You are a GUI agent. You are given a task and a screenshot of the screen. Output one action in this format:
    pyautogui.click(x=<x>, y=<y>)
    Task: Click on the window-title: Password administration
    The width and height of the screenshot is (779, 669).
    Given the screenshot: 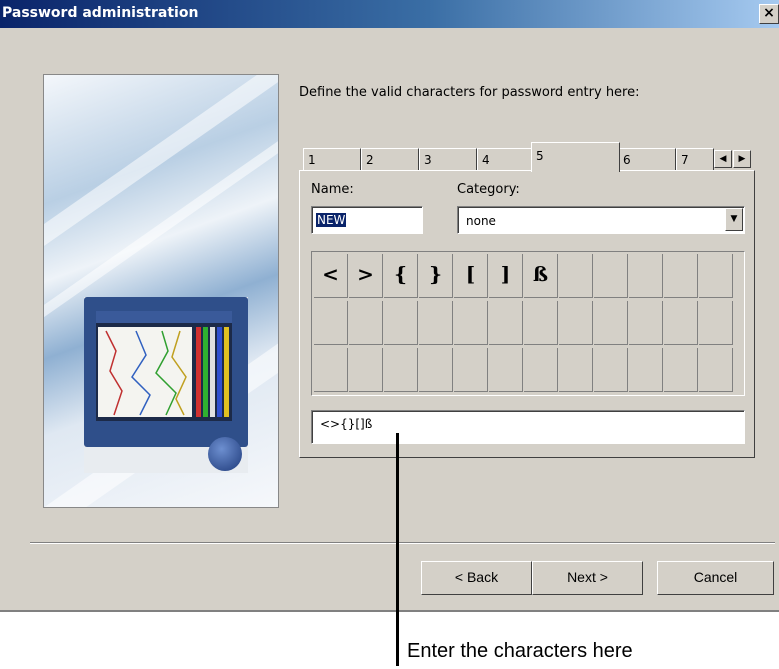 What is the action you would take?
    pyautogui.click(x=100, y=13)
    